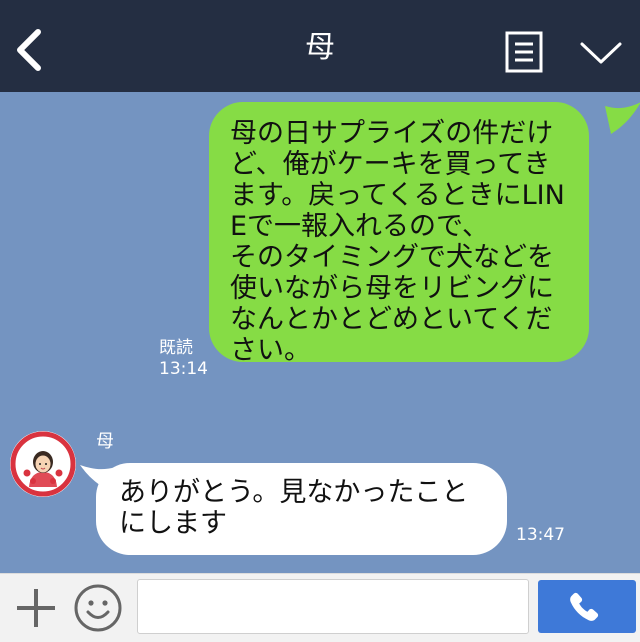 The height and width of the screenshot is (642, 640). I want to click on outgoing-message-meta: 既読 13:14, so click(183, 359).